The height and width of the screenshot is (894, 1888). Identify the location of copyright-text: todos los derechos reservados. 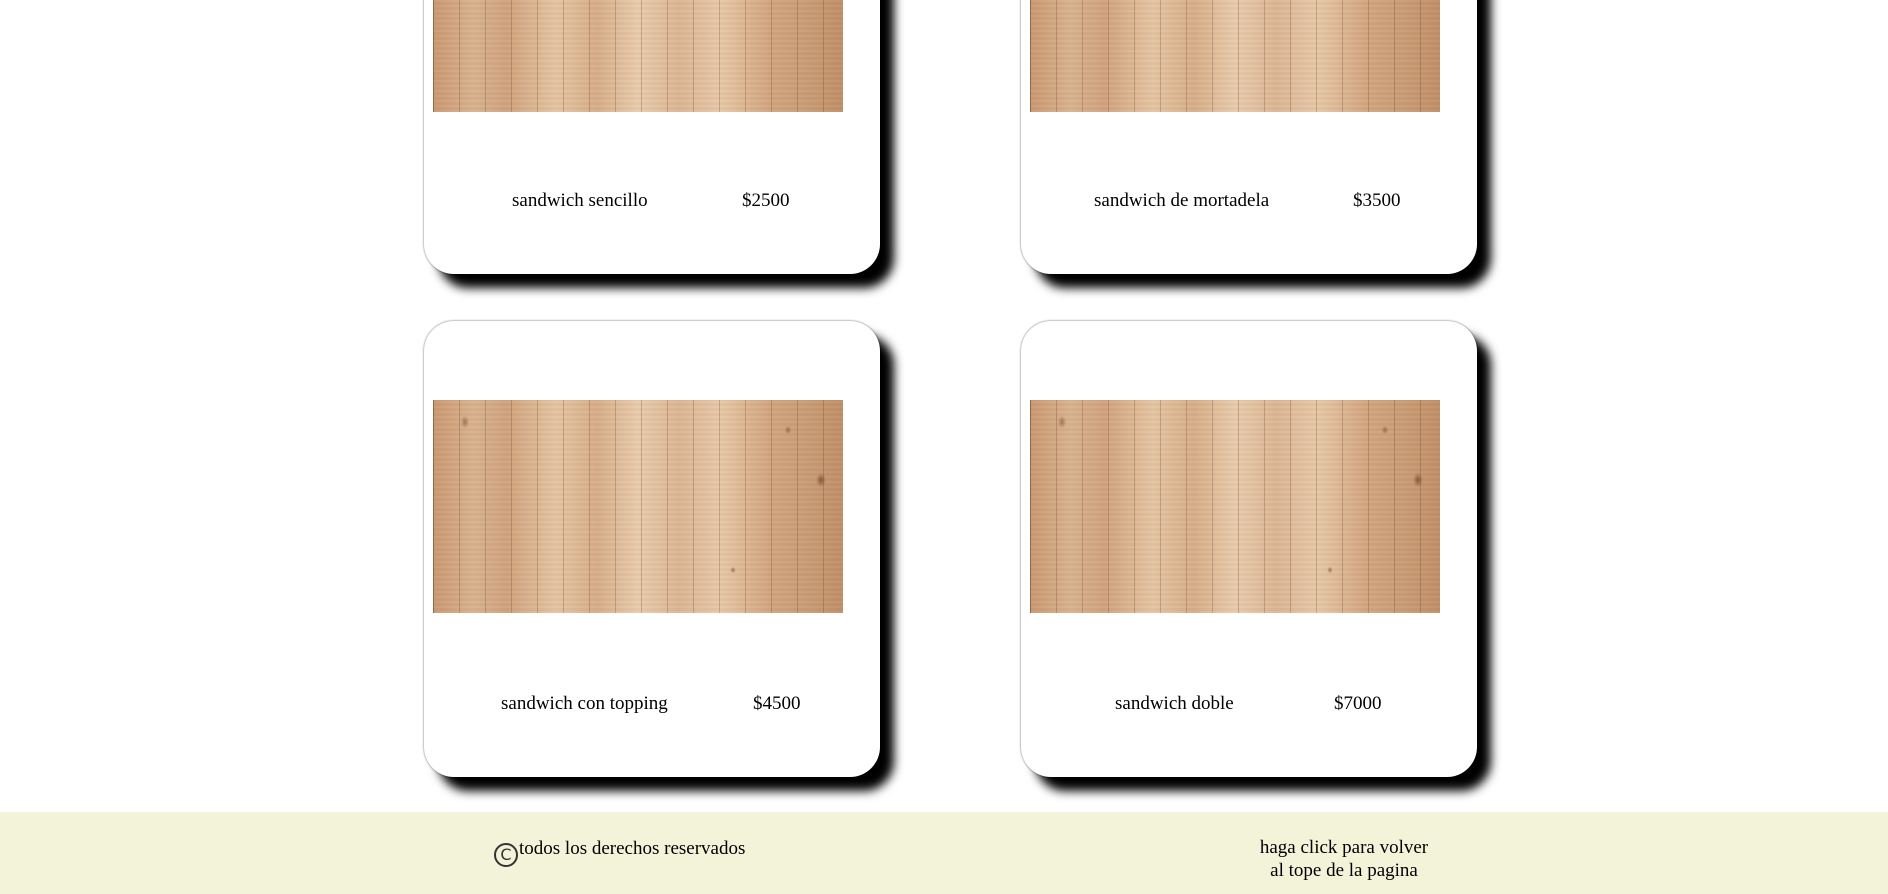
(632, 848).